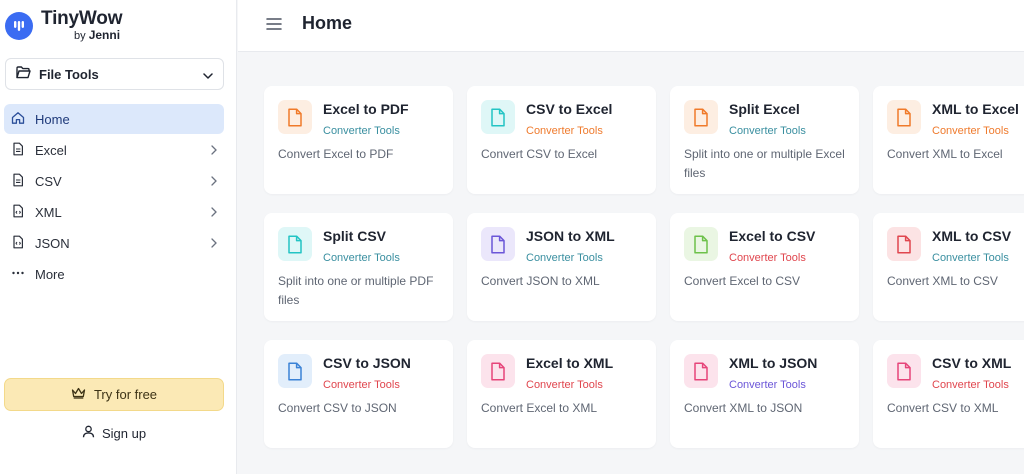 This screenshot has width=1024, height=474. What do you see at coordinates (114, 119) in the screenshot?
I see `sidebar-item-home: Home` at bounding box center [114, 119].